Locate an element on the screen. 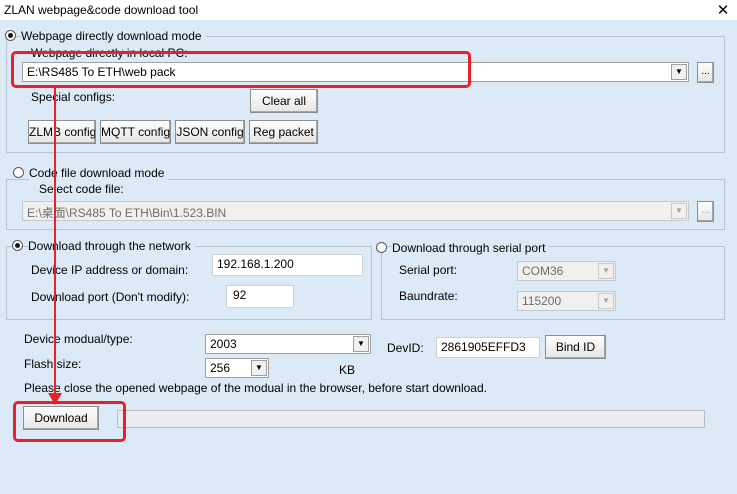  annotation-arrow is located at coordinates (55, 246).